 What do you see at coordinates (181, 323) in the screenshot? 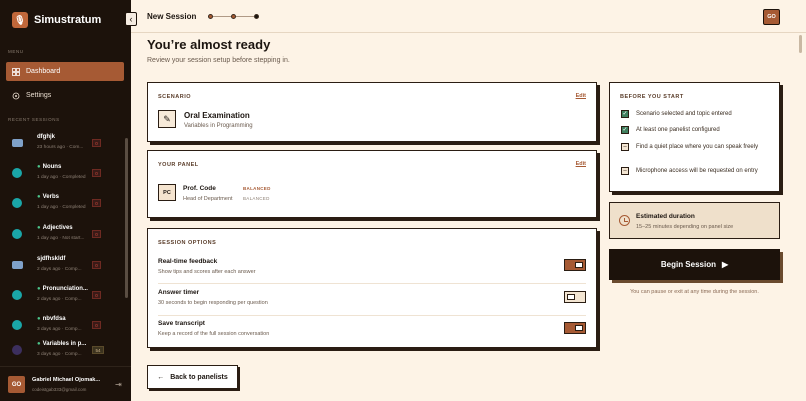
I see `option-title: Save transcript` at bounding box center [181, 323].